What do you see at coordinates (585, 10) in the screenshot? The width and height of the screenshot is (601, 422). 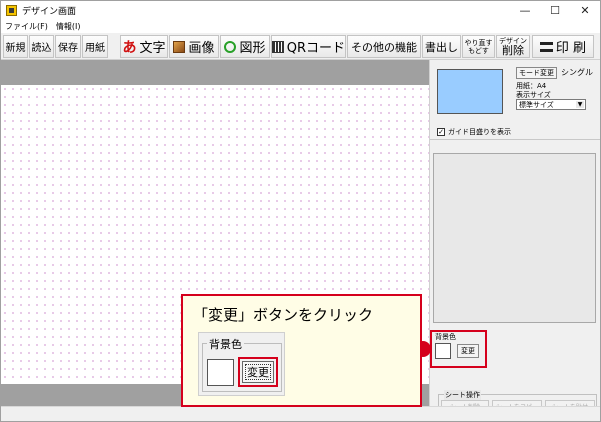 I see `close-button: ✕` at bounding box center [585, 10].